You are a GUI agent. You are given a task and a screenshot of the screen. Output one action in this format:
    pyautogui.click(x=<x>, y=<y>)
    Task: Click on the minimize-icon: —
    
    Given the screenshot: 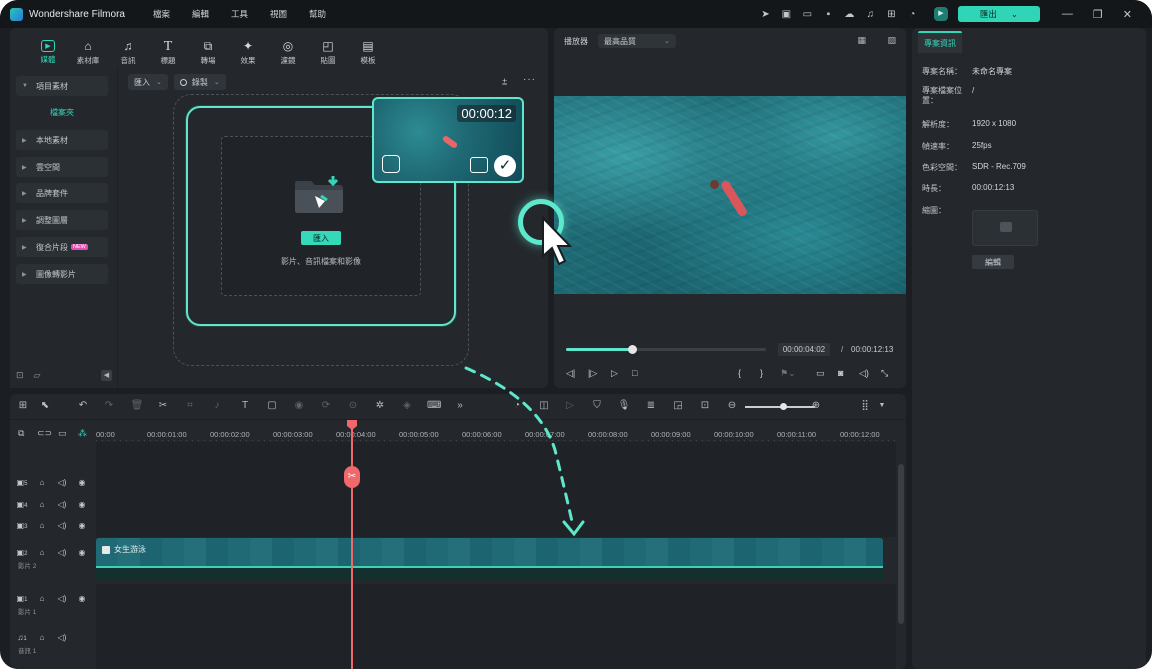 What is the action you would take?
    pyautogui.click(x=1067, y=14)
    